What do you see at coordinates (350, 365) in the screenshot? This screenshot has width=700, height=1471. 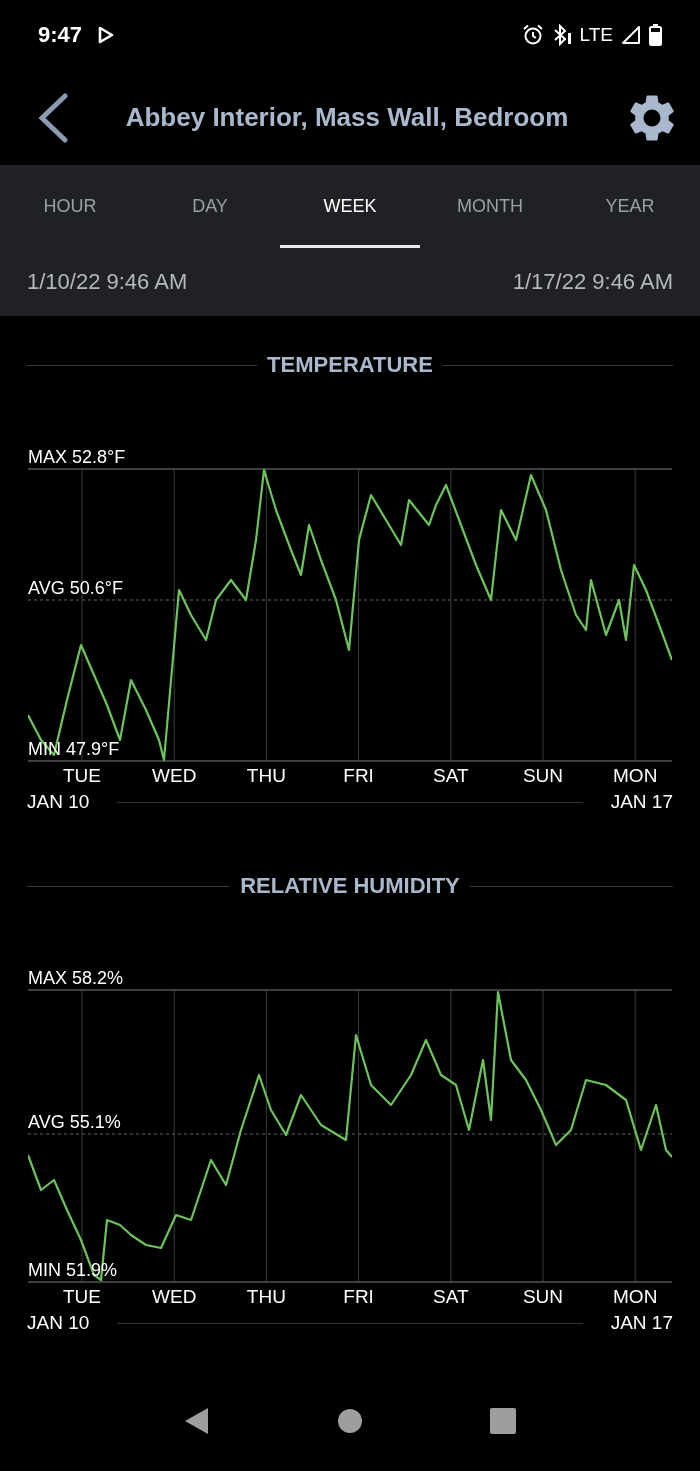 I see `chart-title: TEMPERATURE` at bounding box center [350, 365].